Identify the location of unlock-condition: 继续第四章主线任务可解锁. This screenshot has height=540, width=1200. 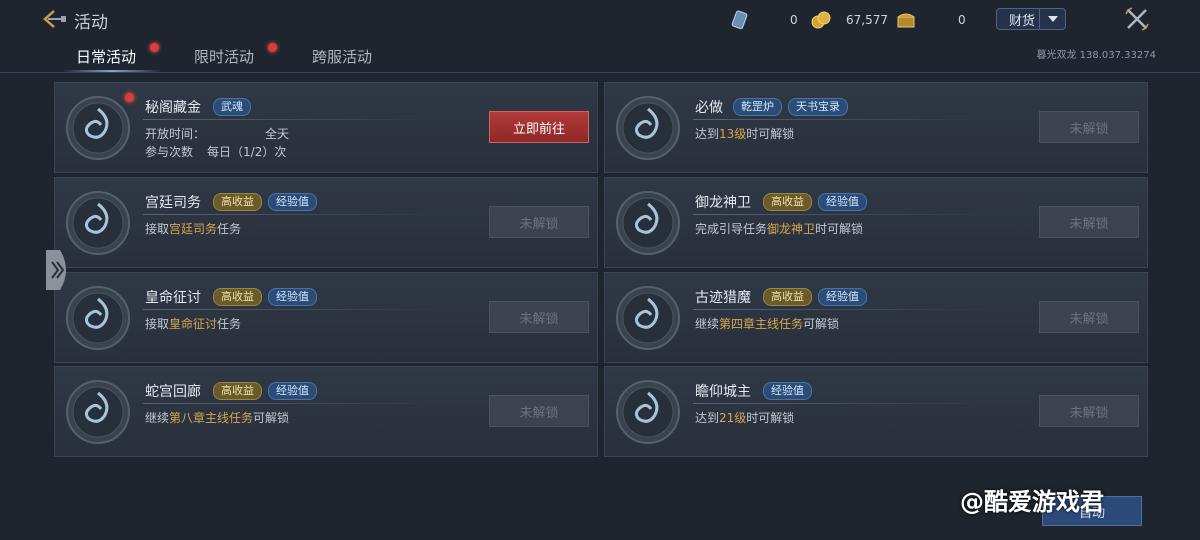
(767, 323).